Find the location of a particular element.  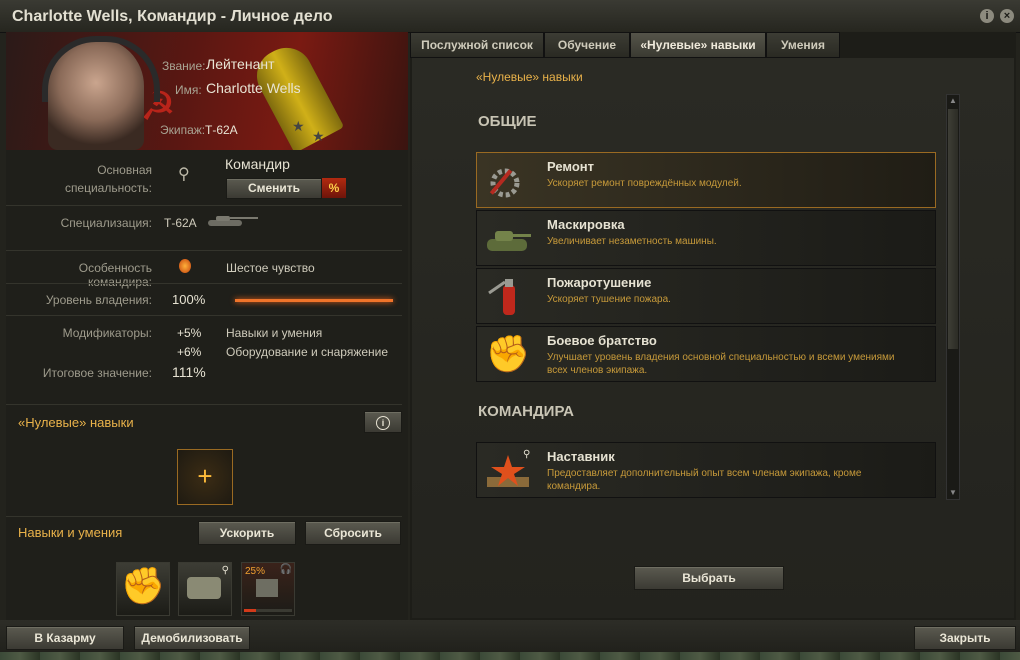

skill-name: Боевое братство is located at coordinates (602, 340).